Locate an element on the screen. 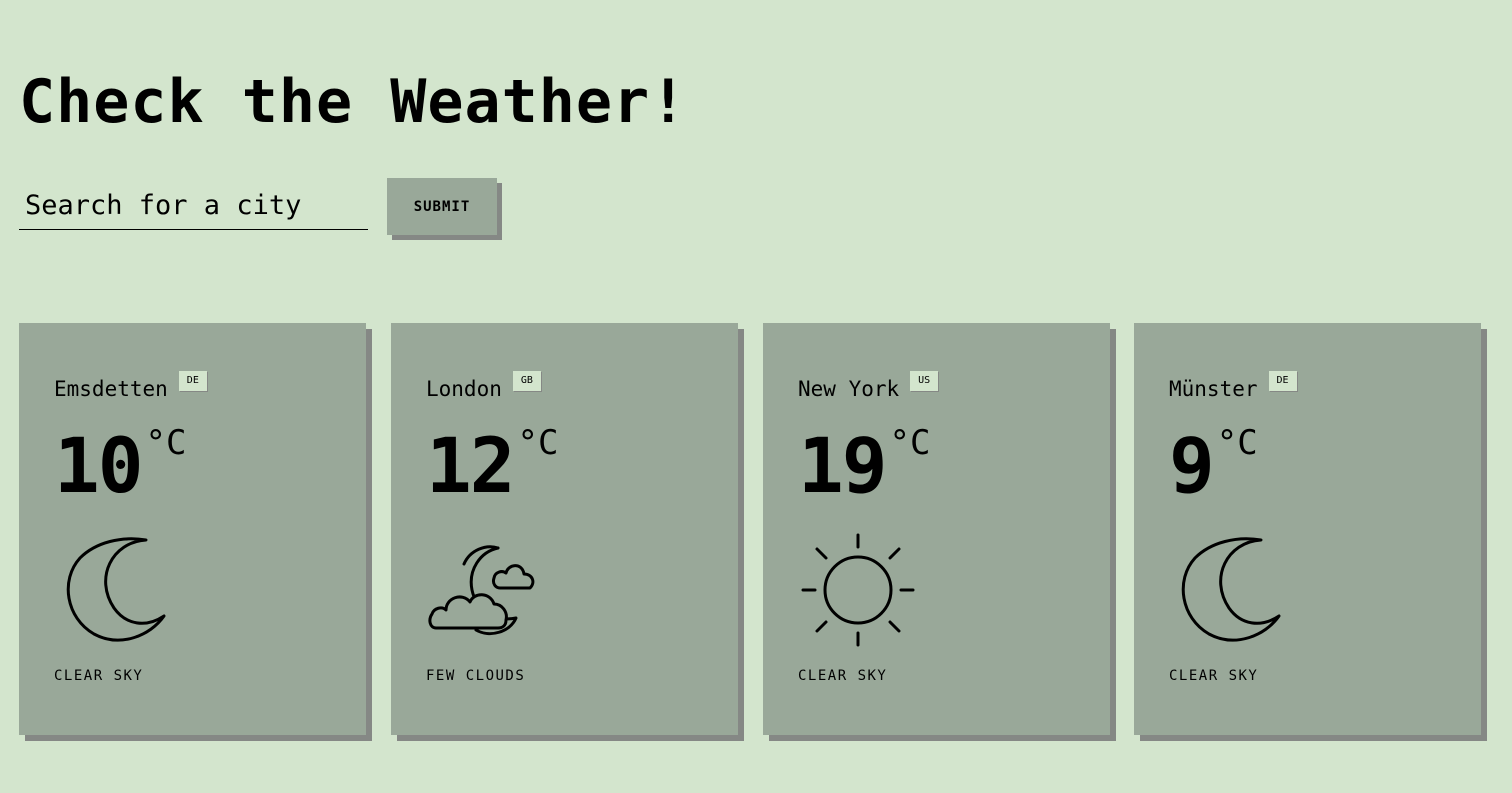 The height and width of the screenshot is (793, 1512). city-name: London is located at coordinates (464, 389).